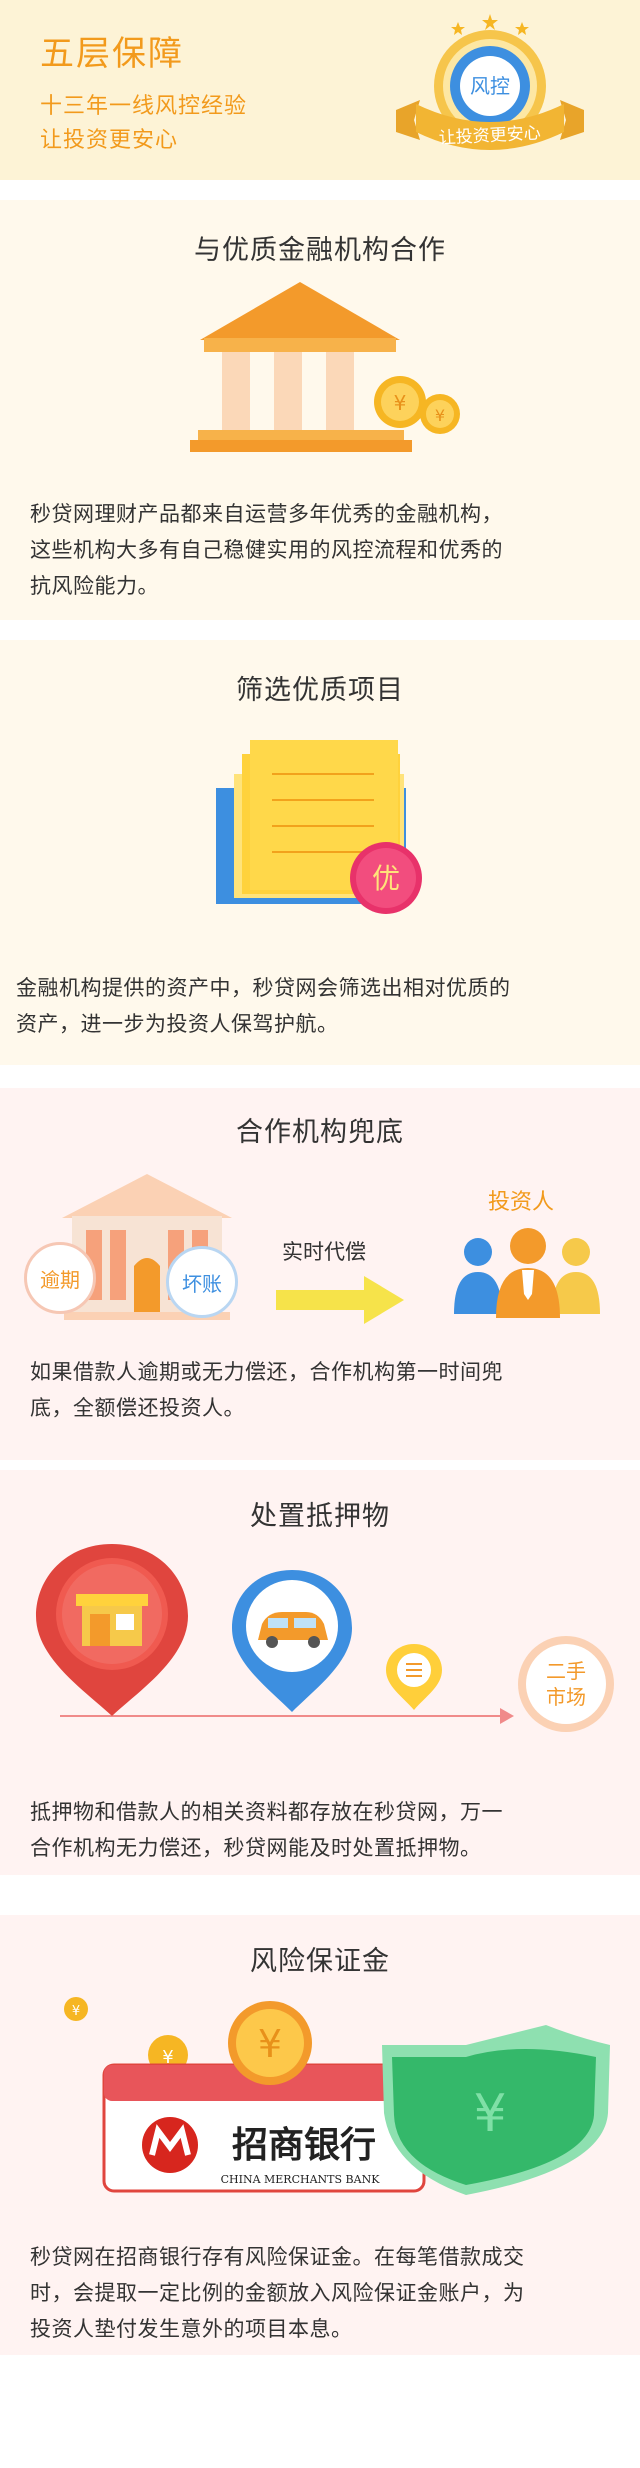 Image resolution: width=640 pixels, height=2468 pixels. What do you see at coordinates (386, 878) in the screenshot?
I see `quality-badge-text: 优` at bounding box center [386, 878].